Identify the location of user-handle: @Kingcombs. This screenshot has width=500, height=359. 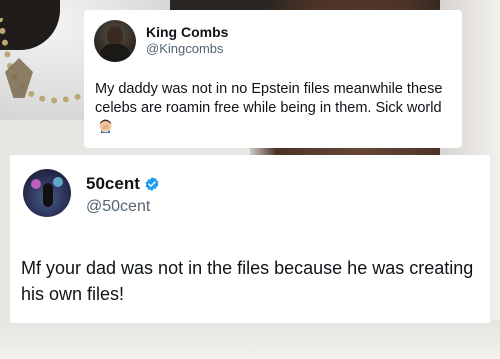
(185, 48).